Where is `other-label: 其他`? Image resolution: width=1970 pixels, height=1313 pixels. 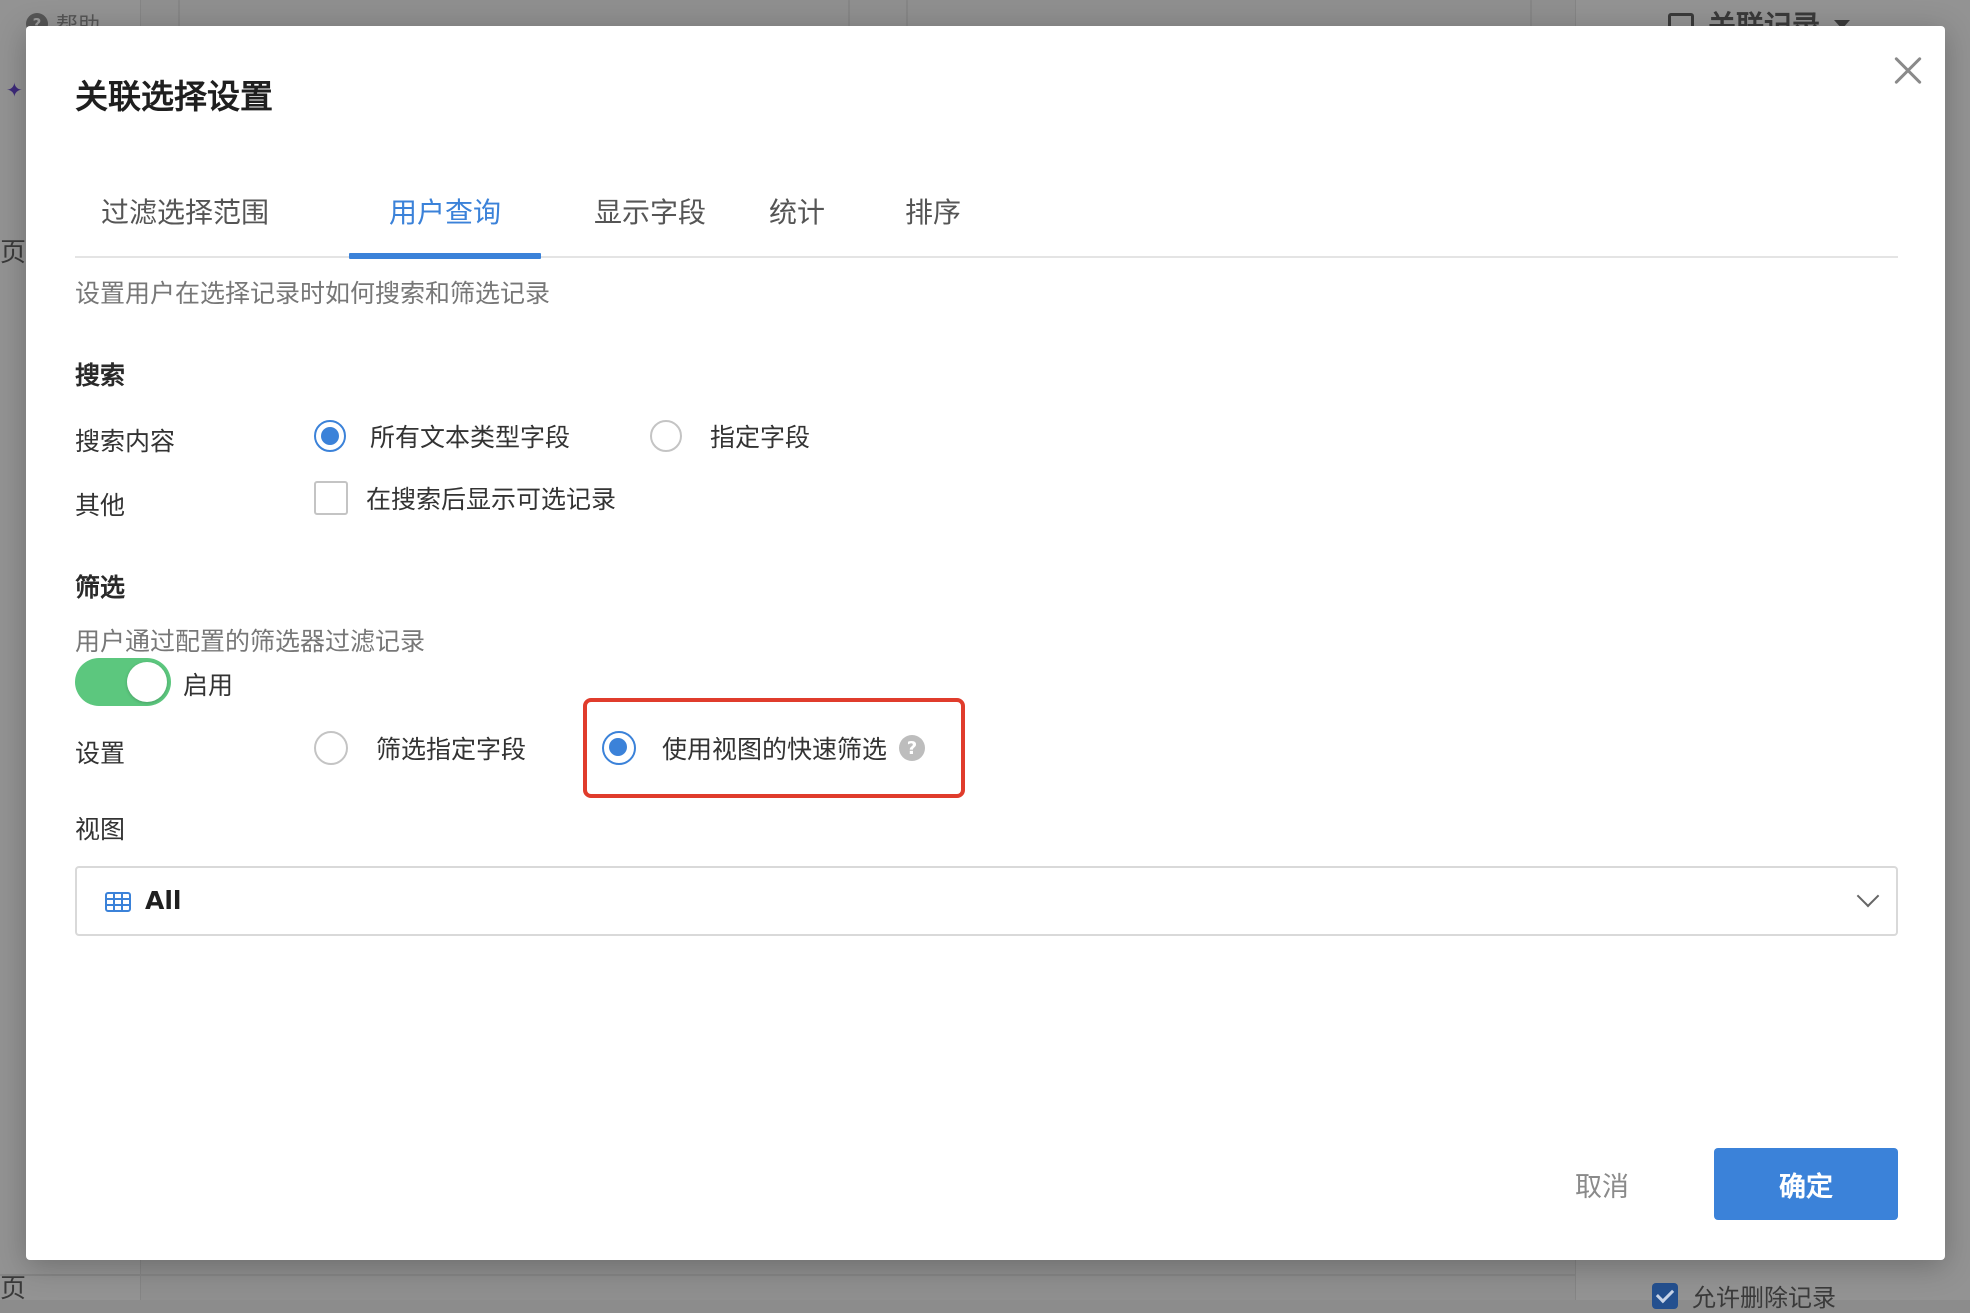
other-label: 其他 is located at coordinates (100, 505).